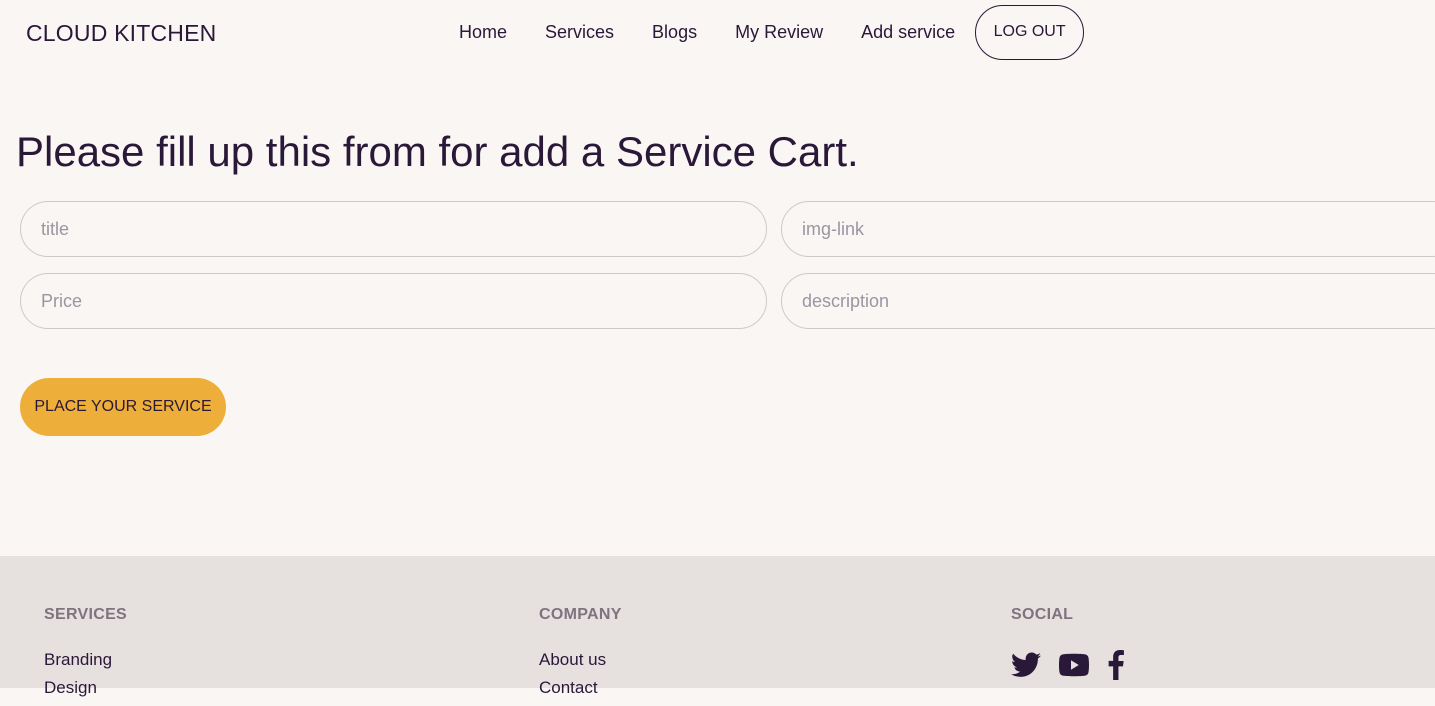 This screenshot has height=706, width=1435. Describe the element at coordinates (674, 32) in the screenshot. I see `nav-blogs: Blogs` at that location.